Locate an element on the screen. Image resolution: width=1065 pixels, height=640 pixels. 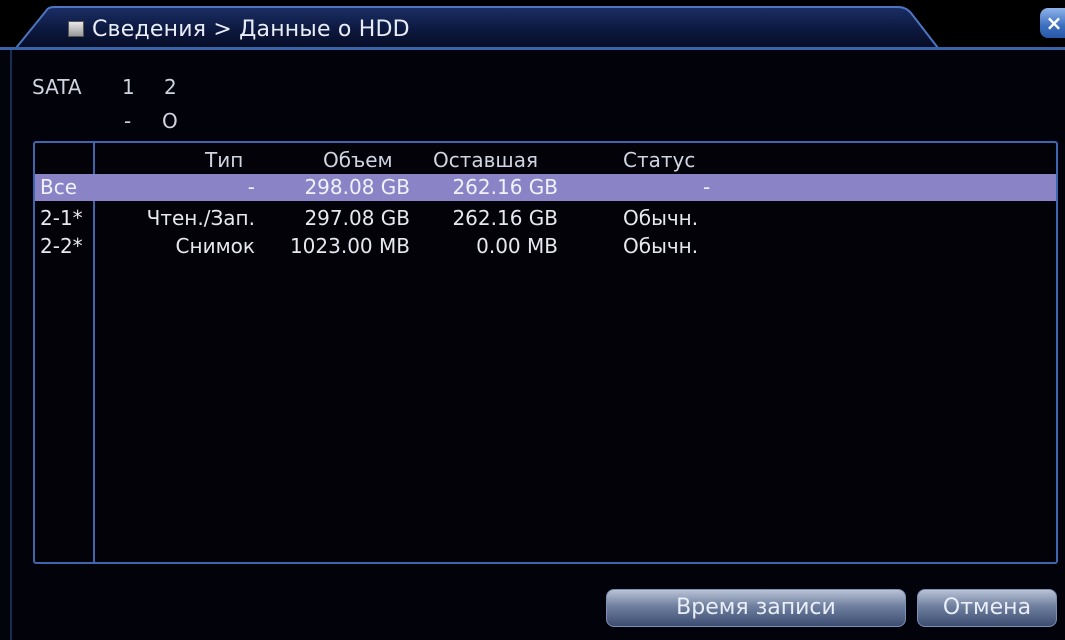
window-title: Сведения > Данные о HDD is located at coordinates (239, 29).